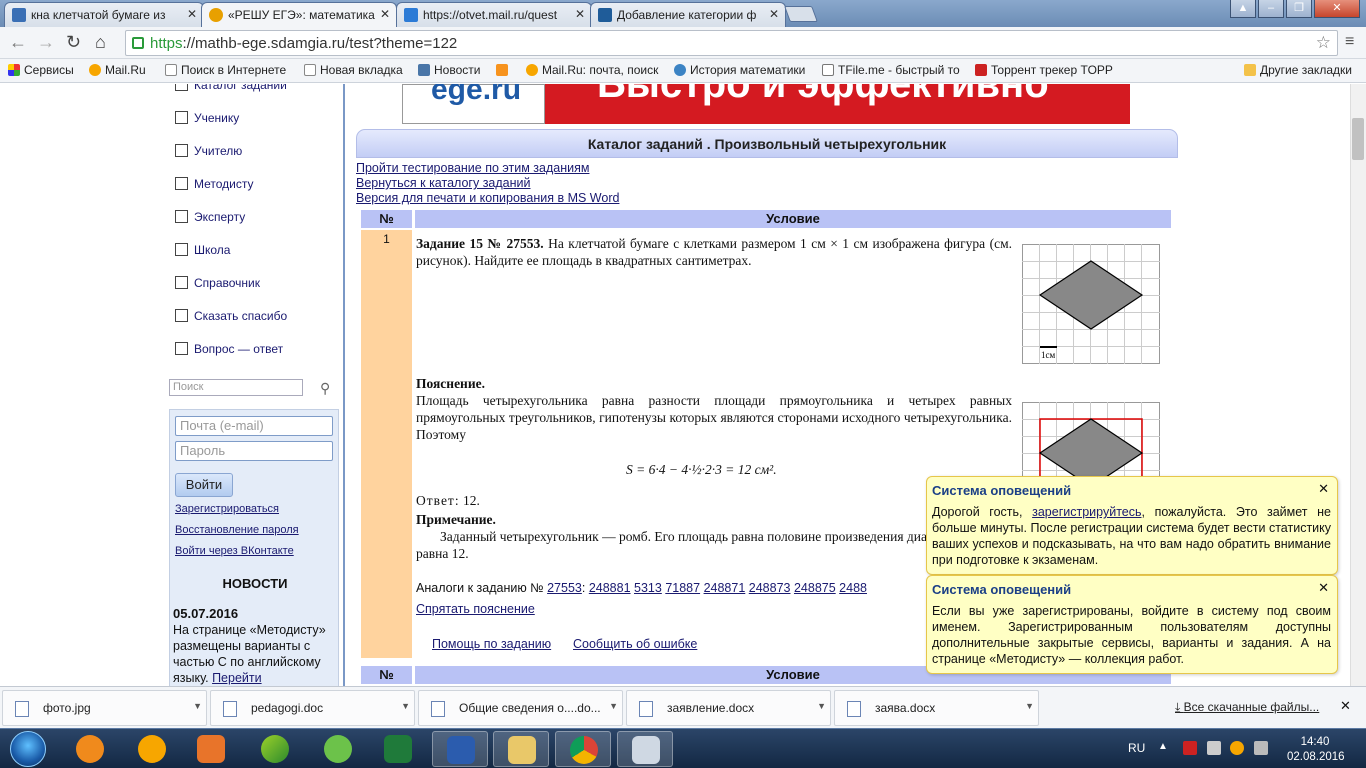 The image size is (1366, 768). What do you see at coordinates (491, 644) in the screenshot?
I see `task-help-link: Помощь по заданию` at bounding box center [491, 644].